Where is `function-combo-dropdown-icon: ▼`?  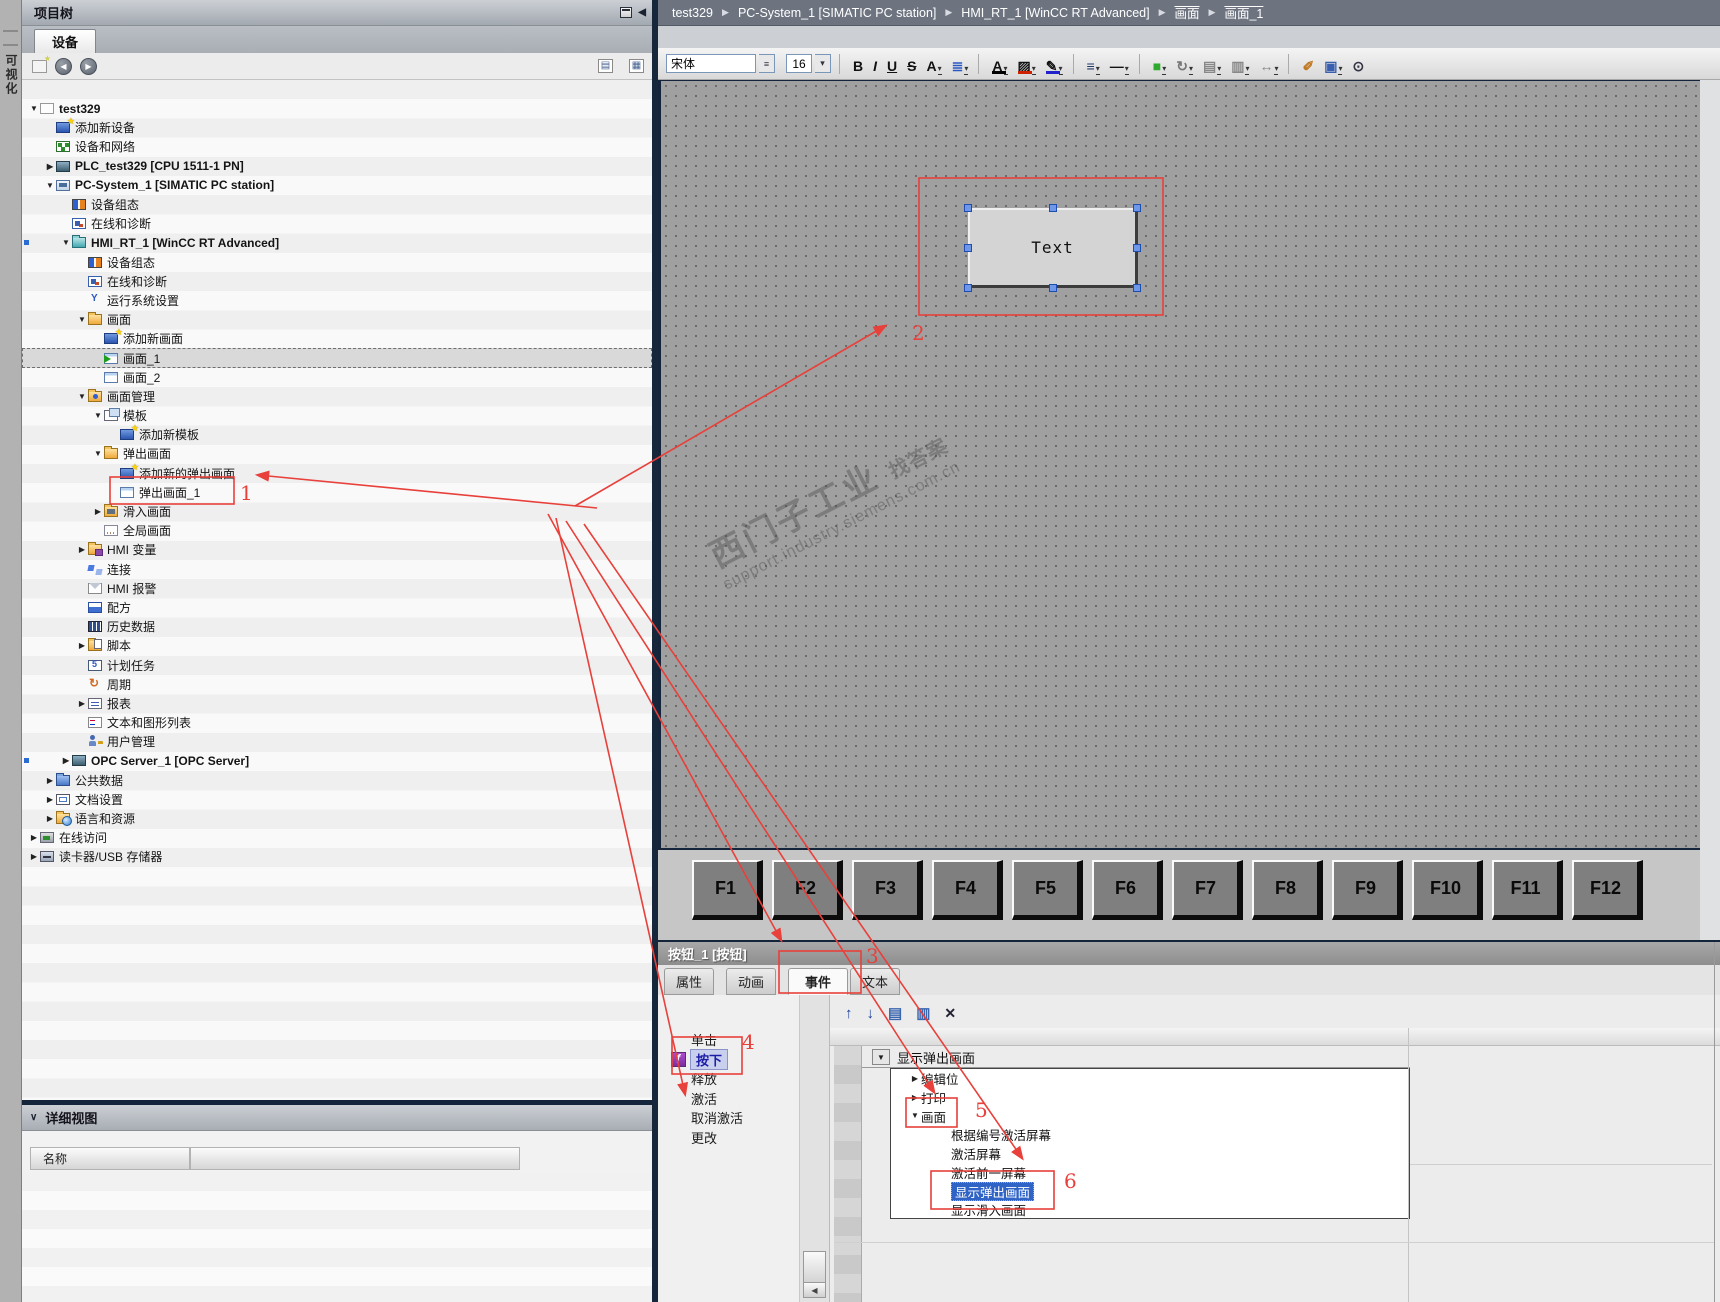 function-combo-dropdown-icon: ▼ is located at coordinates (881, 1057).